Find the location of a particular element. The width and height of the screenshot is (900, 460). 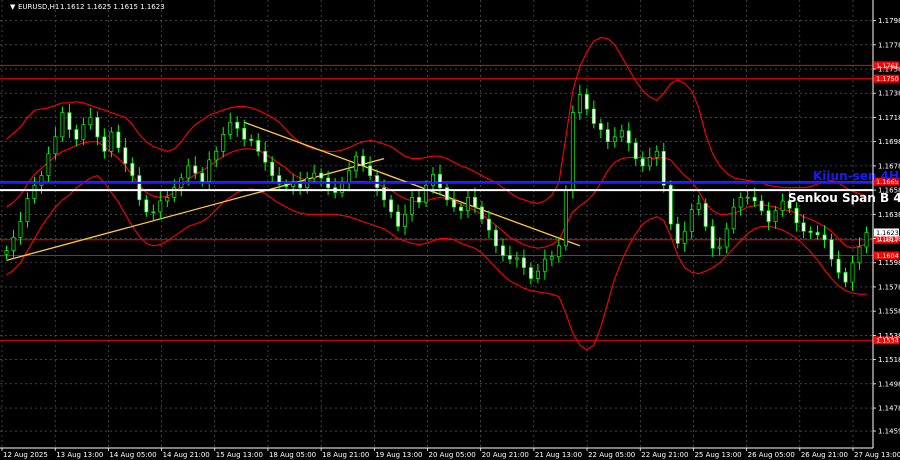

y-tick-label: 1.1538 is located at coordinates (889, 336).